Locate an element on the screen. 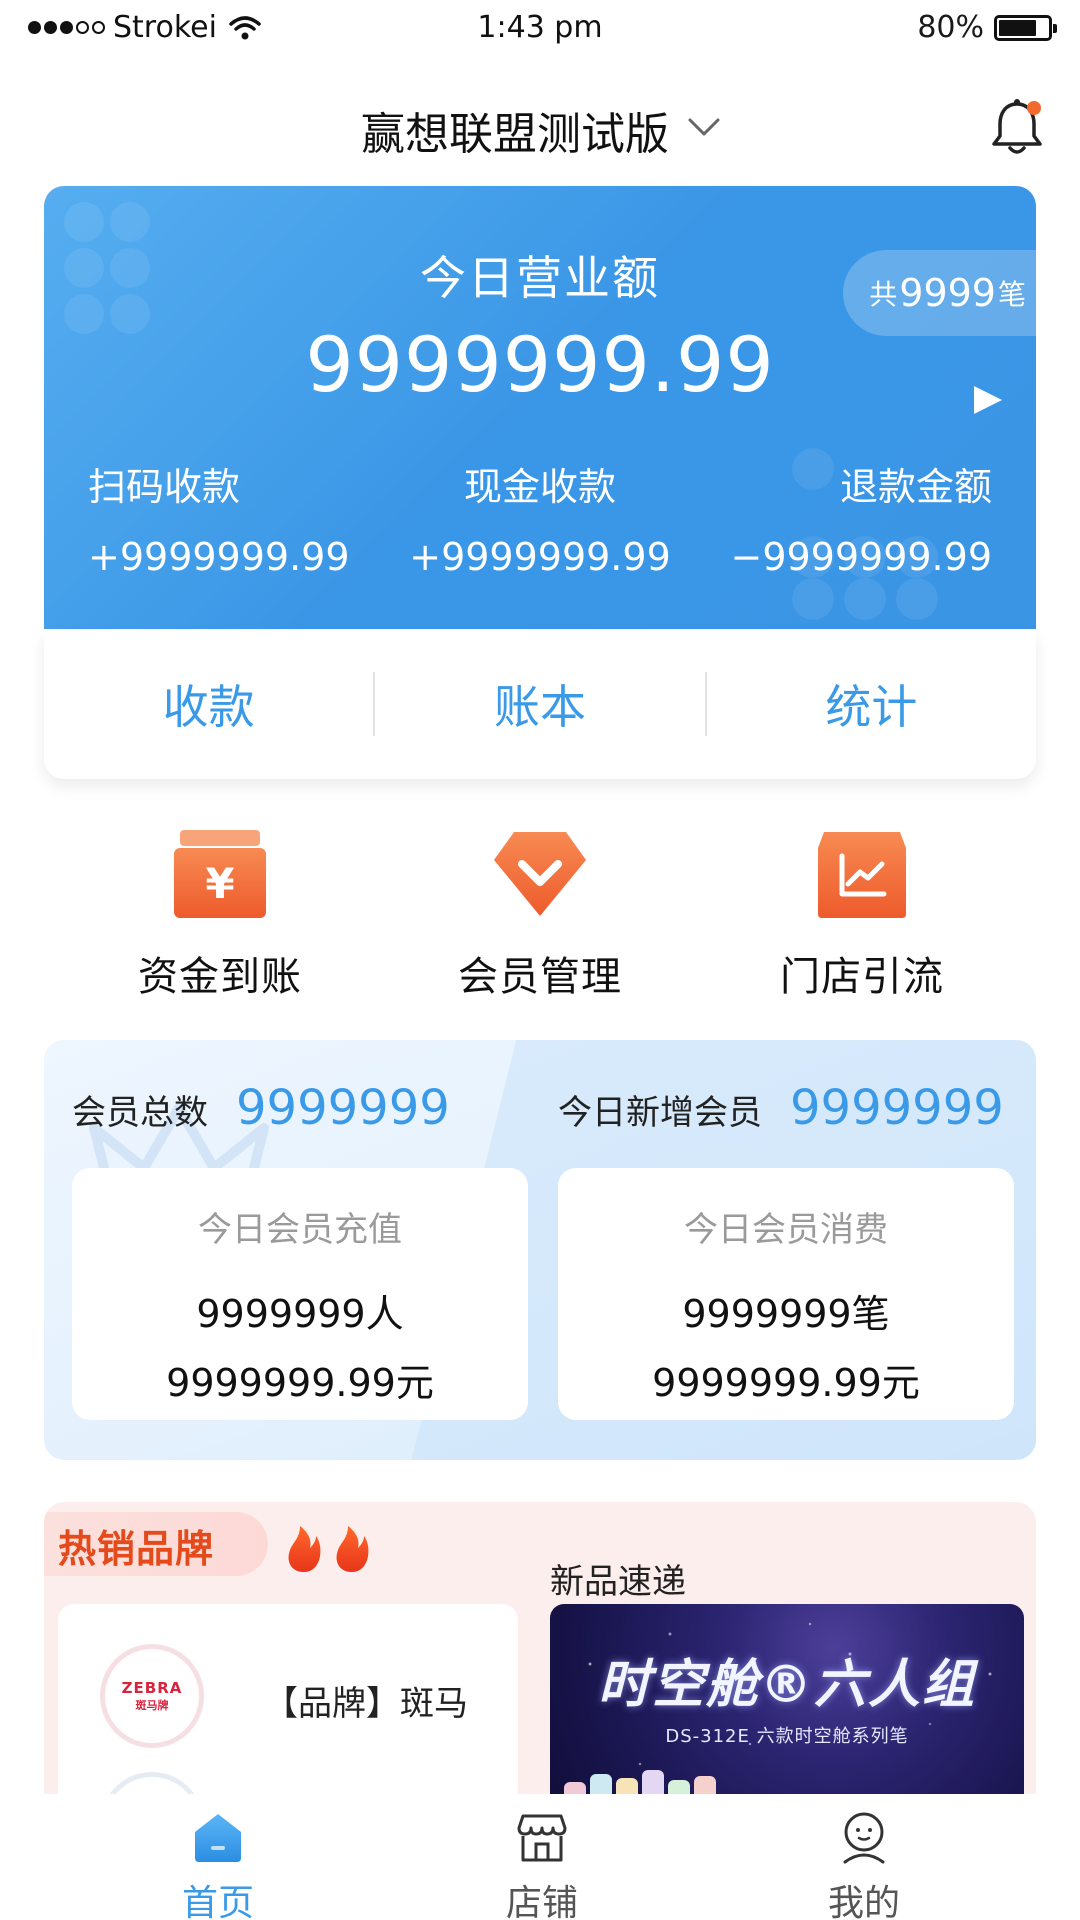 Image resolution: width=1080 pixels, height=1920 pixels. profile-icon is located at coordinates (864, 1838).